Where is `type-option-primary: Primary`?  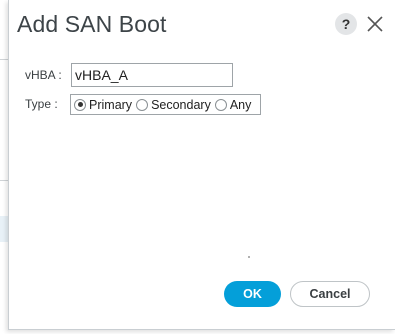 type-option-primary: Primary is located at coordinates (103, 105).